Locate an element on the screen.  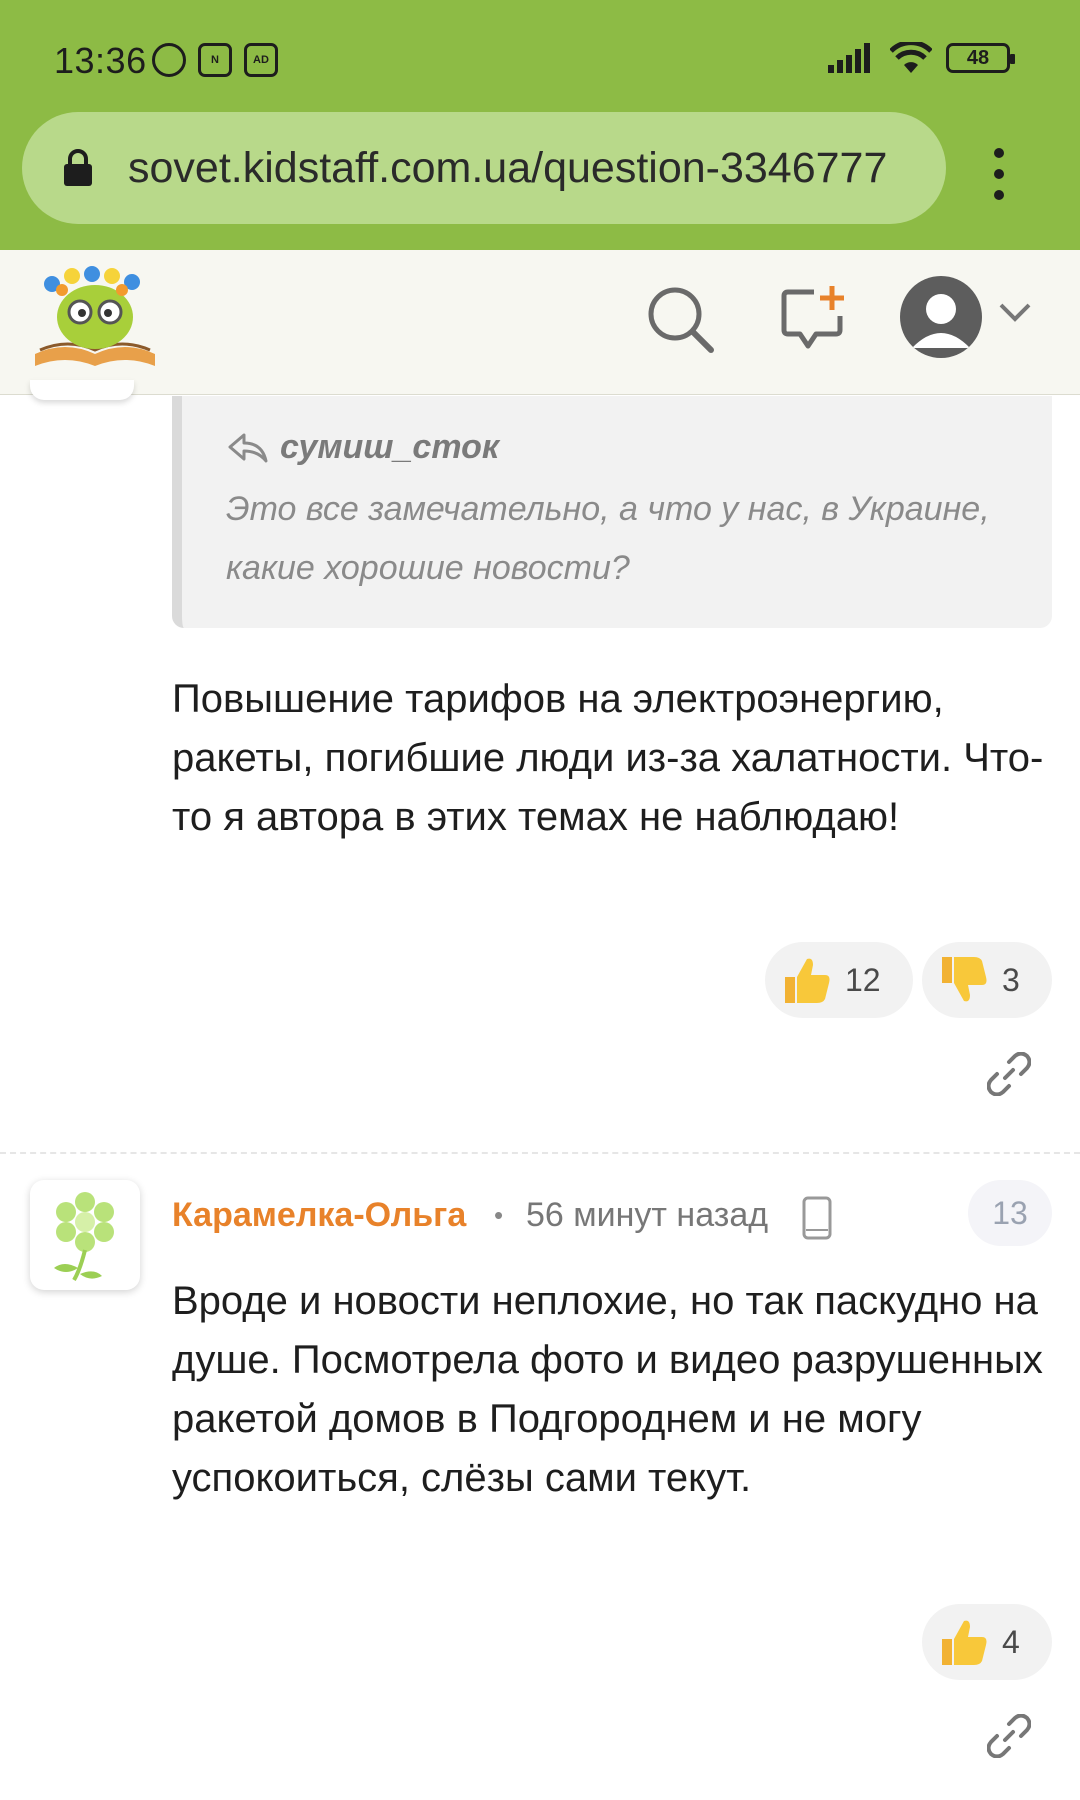
wifi-icon is located at coordinates (911, 57).